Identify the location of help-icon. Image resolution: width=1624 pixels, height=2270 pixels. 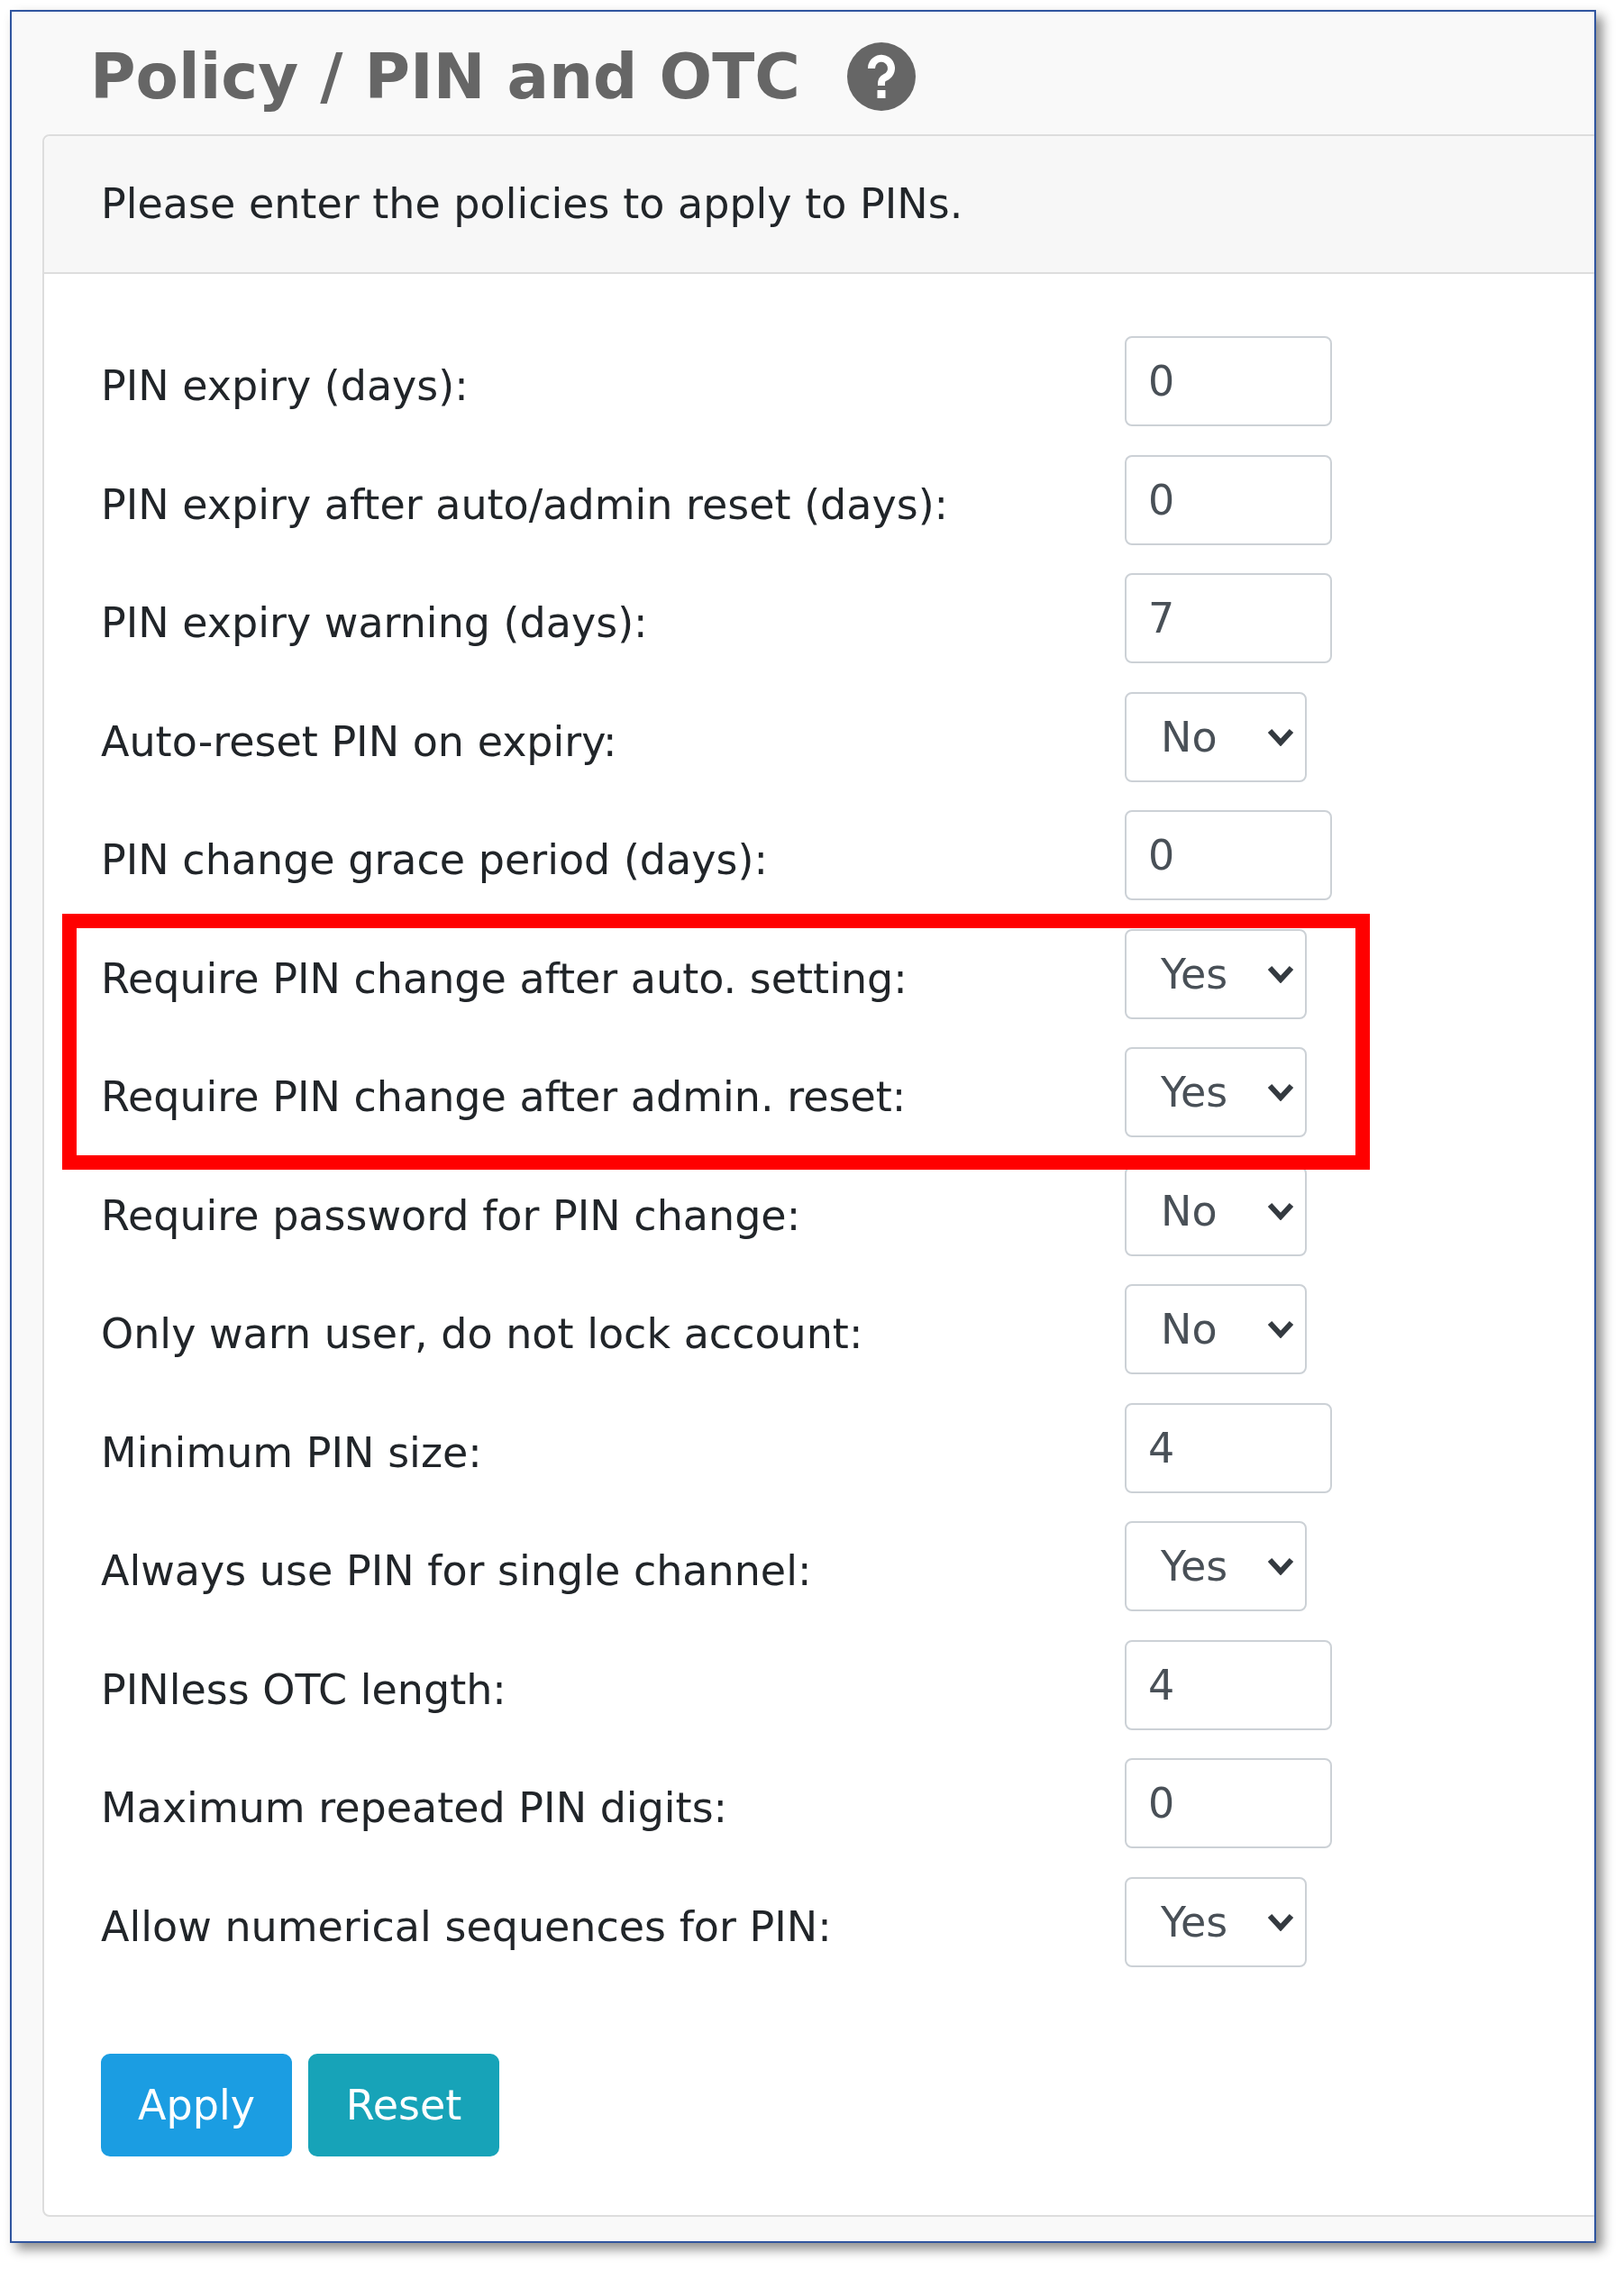
(881, 76).